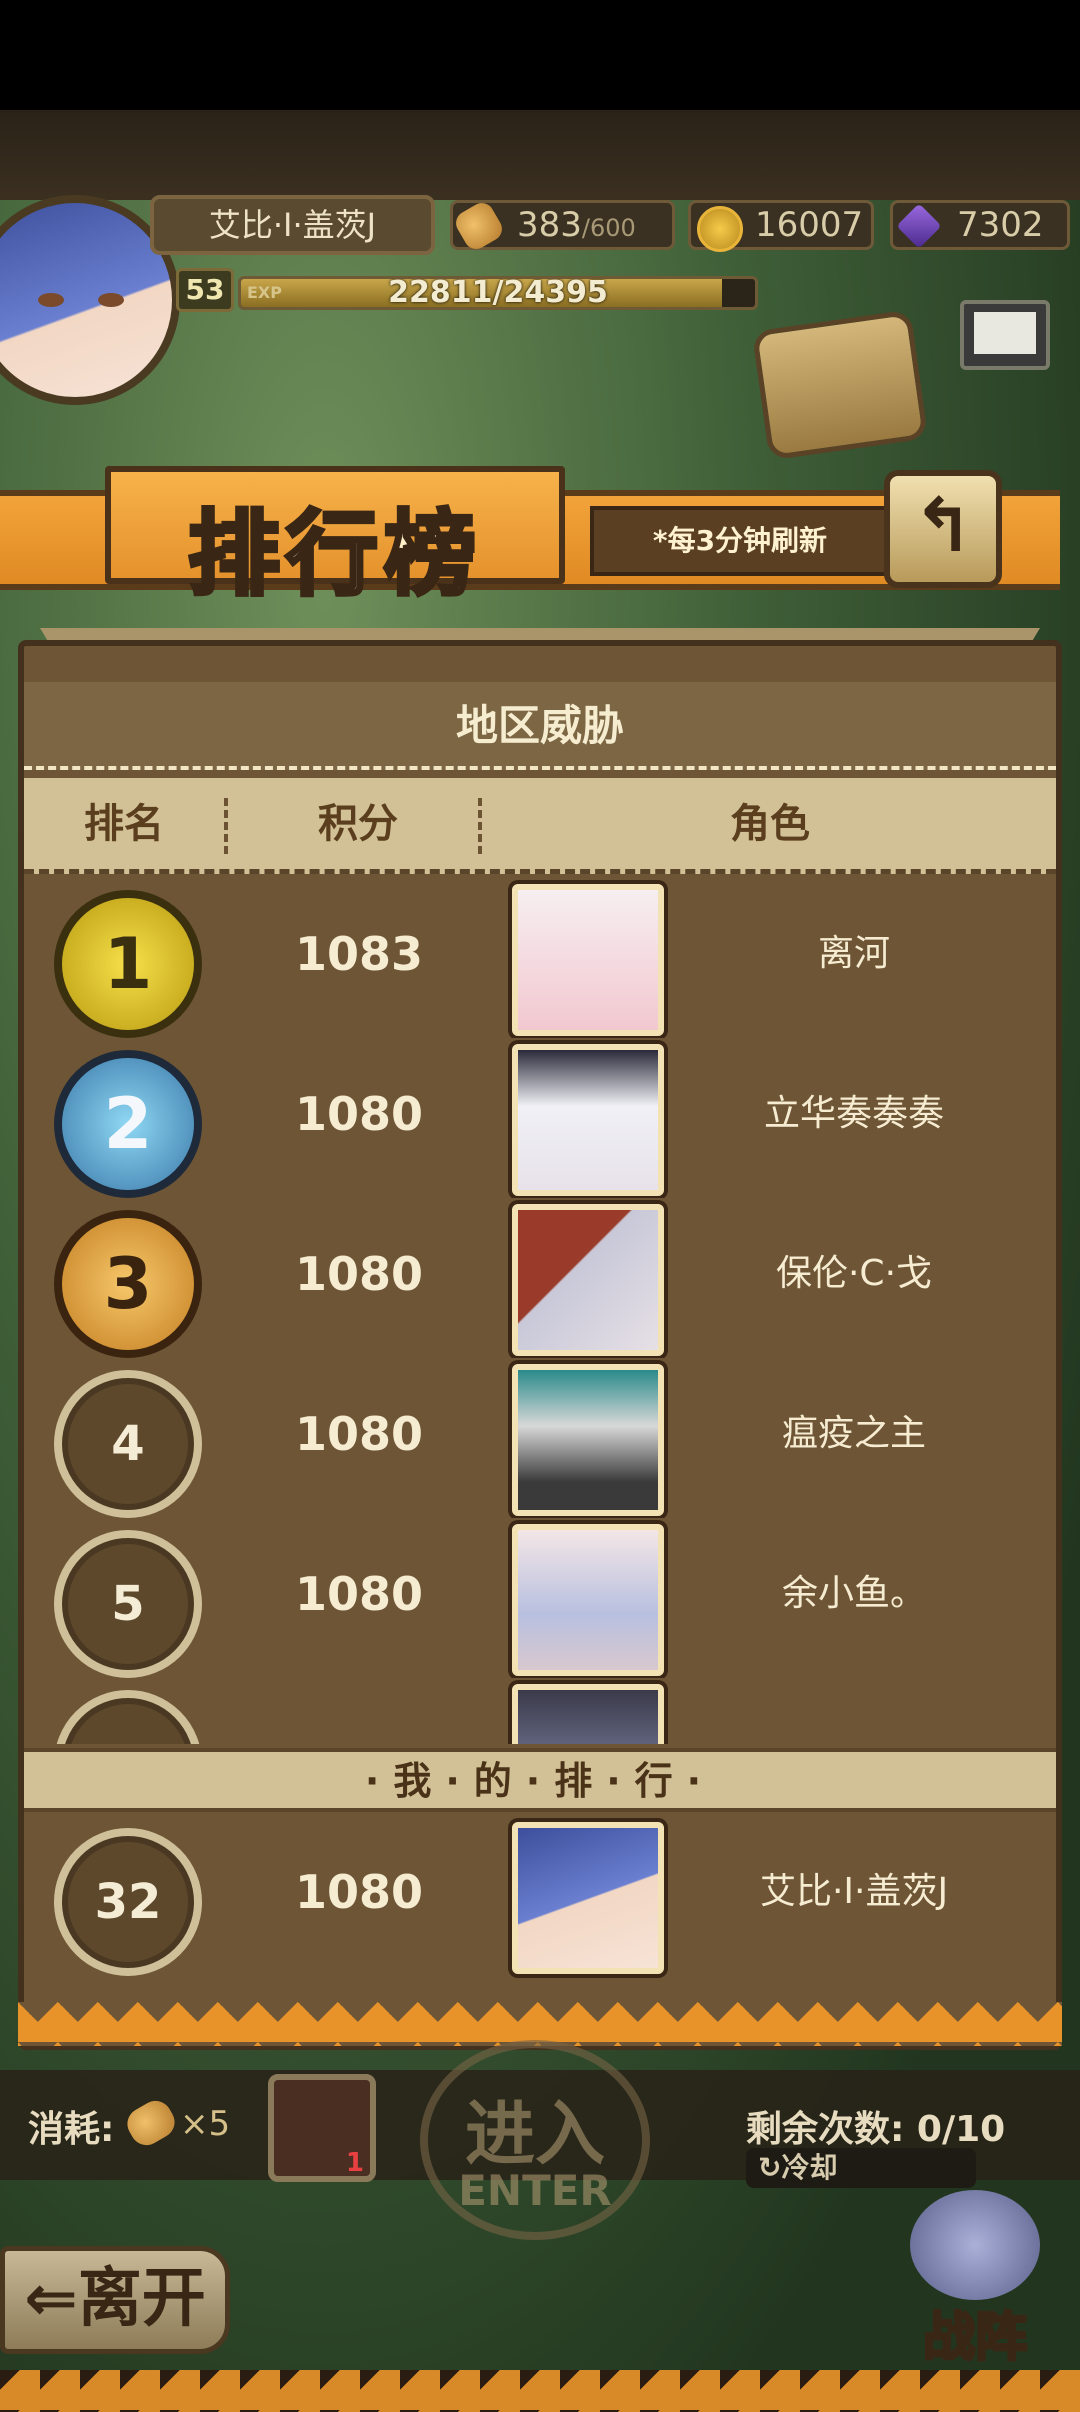 The width and height of the screenshot is (1080, 2412). Describe the element at coordinates (720, 229) in the screenshot. I see `gold-coin-icon` at that location.